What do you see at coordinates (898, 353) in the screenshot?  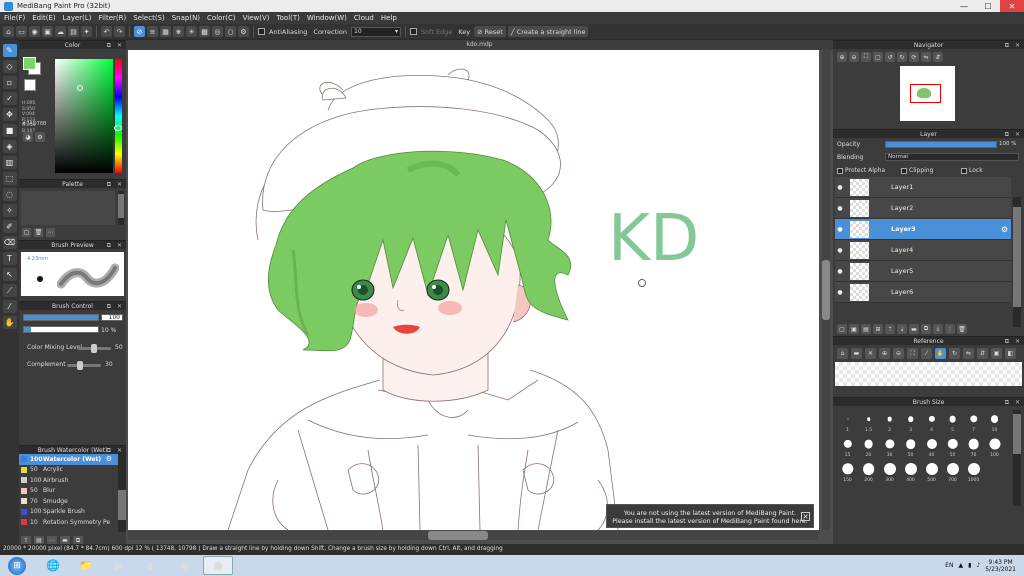 I see `reference-zoom-out-icon: ⊖` at bounding box center [898, 353].